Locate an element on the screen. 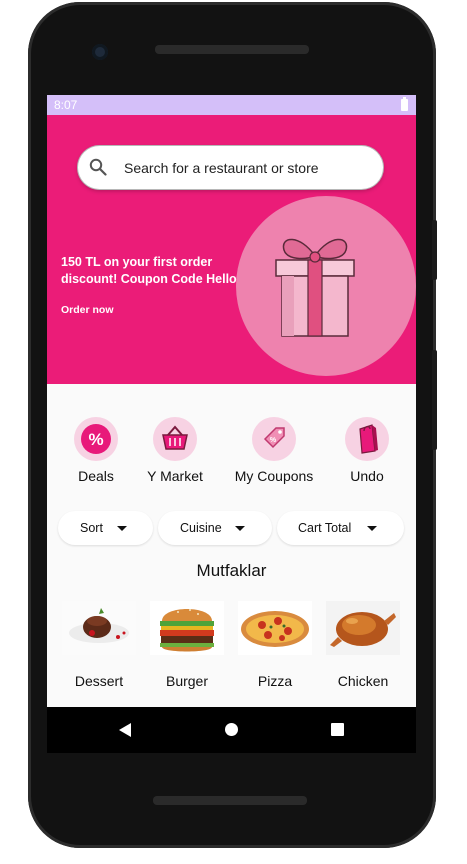 The image size is (467, 864). food-pizza: Pizza is located at coordinates (275, 645).